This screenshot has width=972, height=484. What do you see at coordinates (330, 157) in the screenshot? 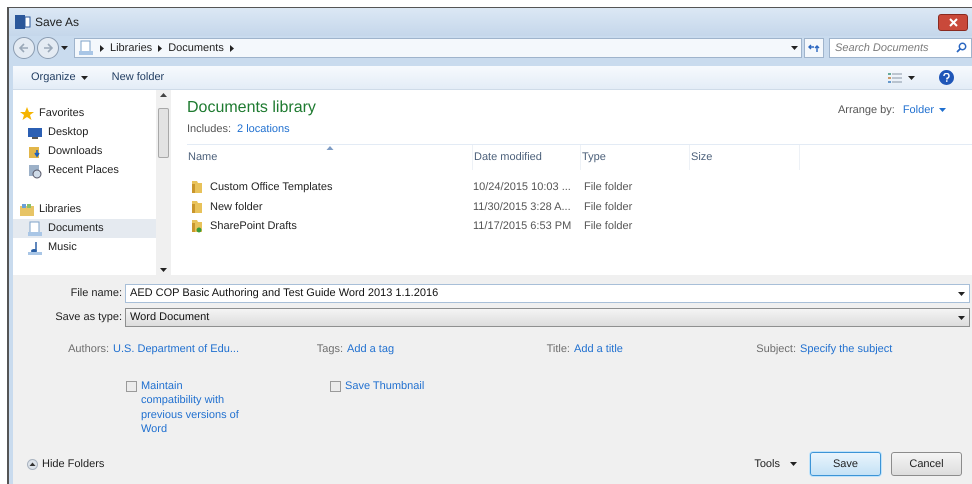
I see `column-header: Name` at bounding box center [330, 157].